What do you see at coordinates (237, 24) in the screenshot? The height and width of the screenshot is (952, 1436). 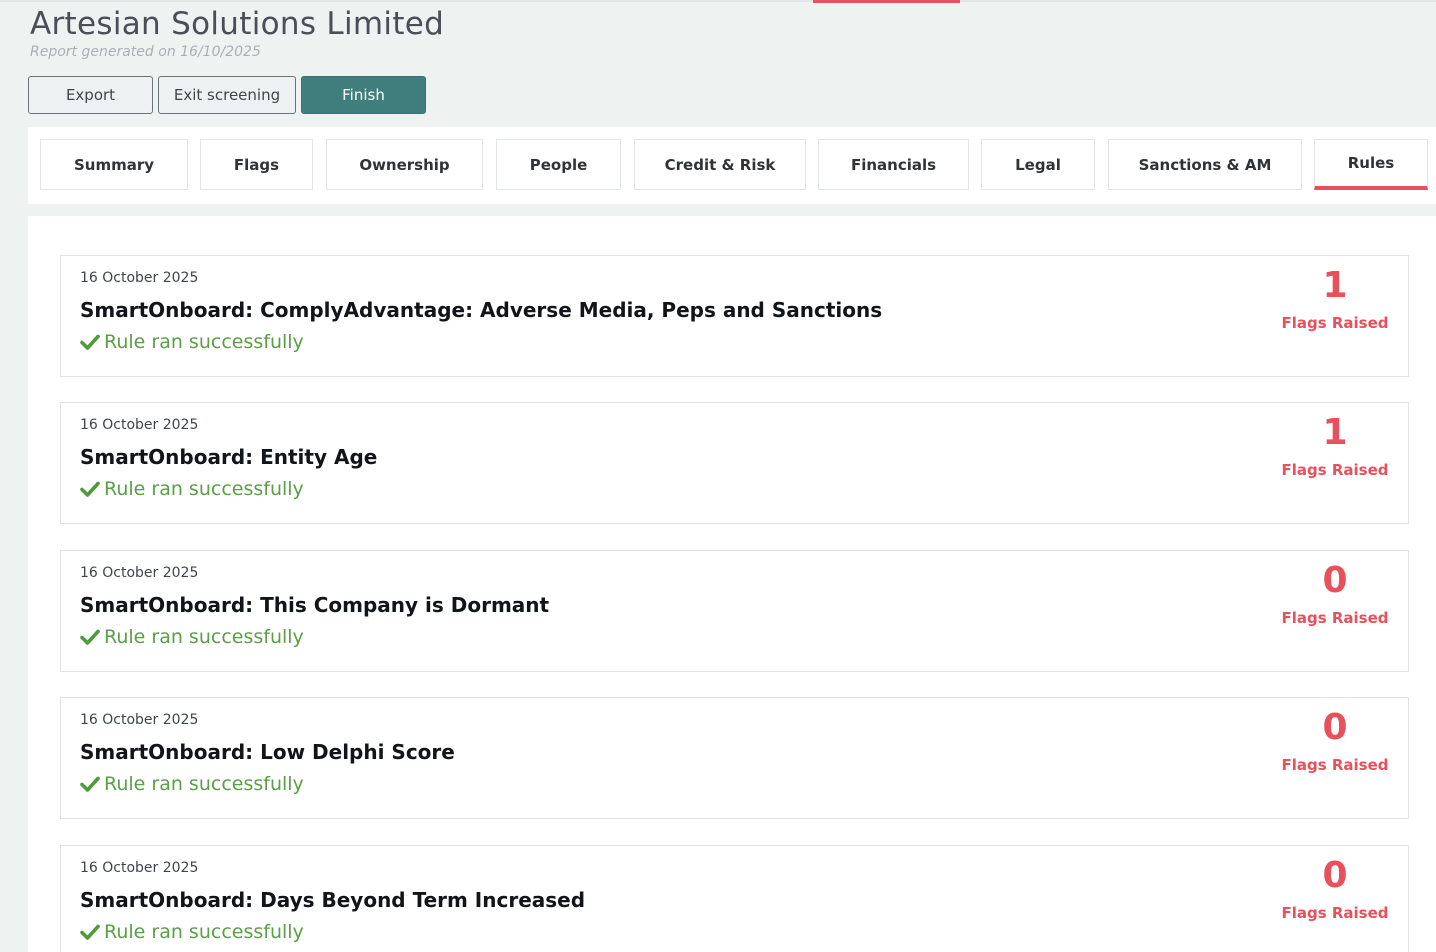 I see `page-title: Artesian Solutions Limited` at bounding box center [237, 24].